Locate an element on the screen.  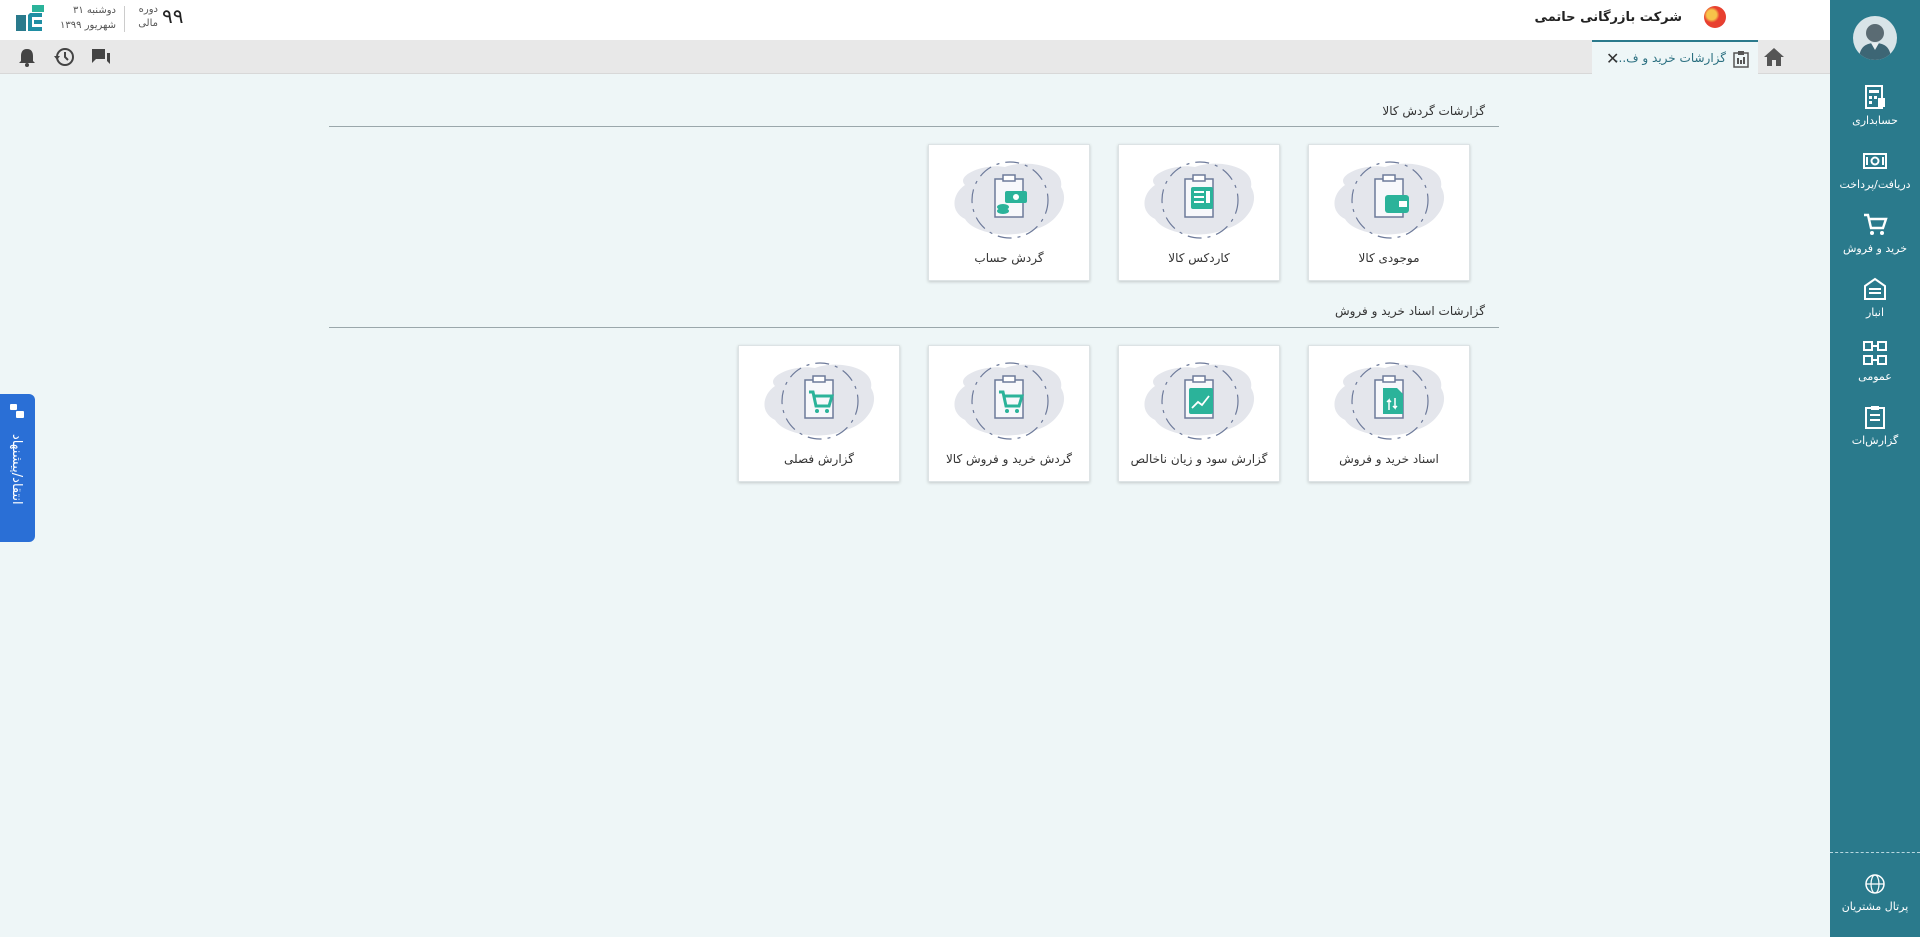
accounting-icon is located at coordinates (1875, 97).